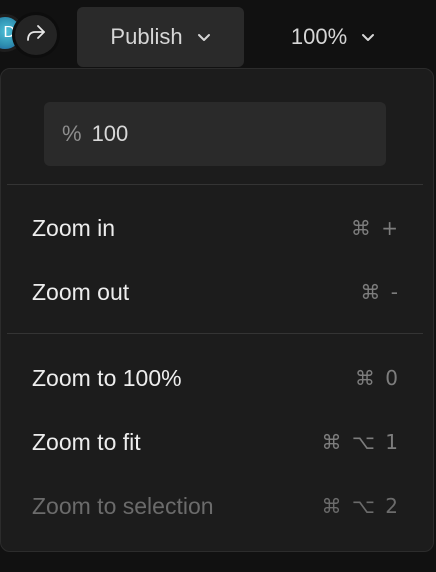 Image resolution: width=436 pixels, height=572 pixels. What do you see at coordinates (360, 506) in the screenshot?
I see `menu-item-shortcut: ⌘ ⌥ 2` at bounding box center [360, 506].